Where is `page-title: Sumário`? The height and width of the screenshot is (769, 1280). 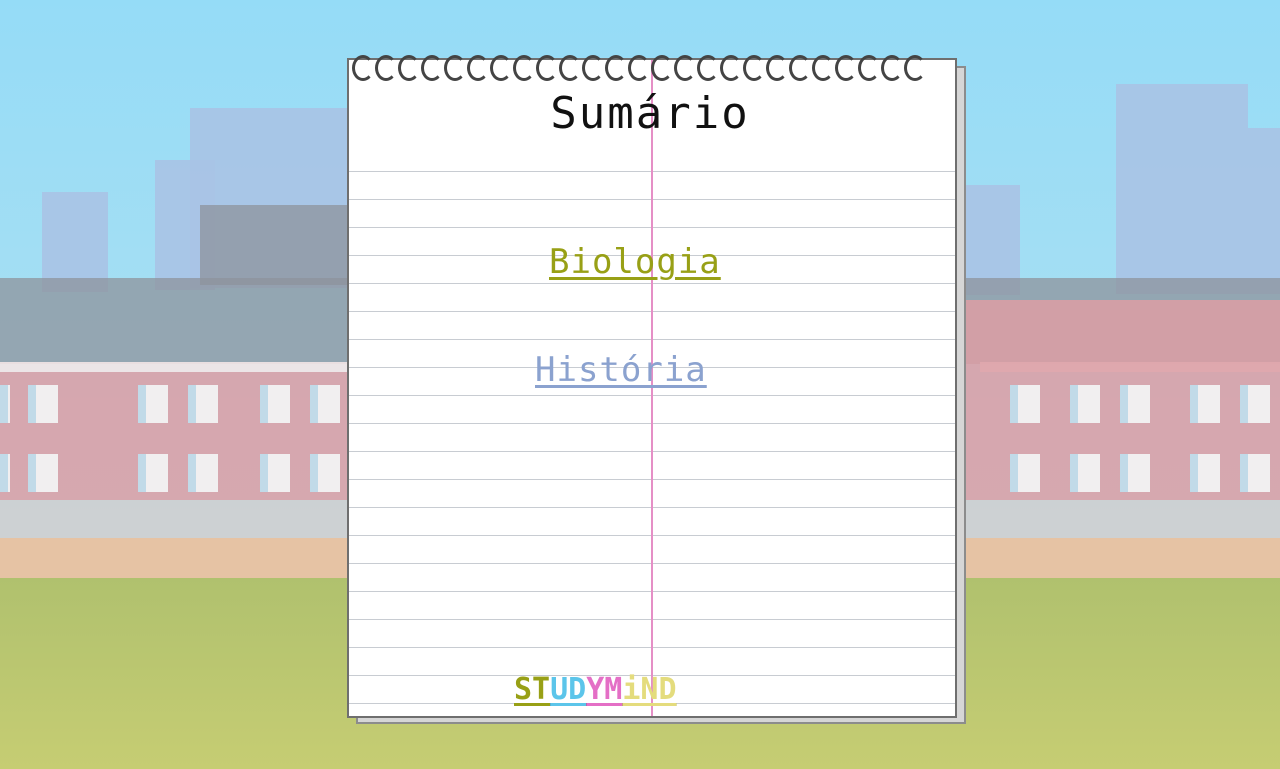
page-title: Sumário is located at coordinates (650, 113).